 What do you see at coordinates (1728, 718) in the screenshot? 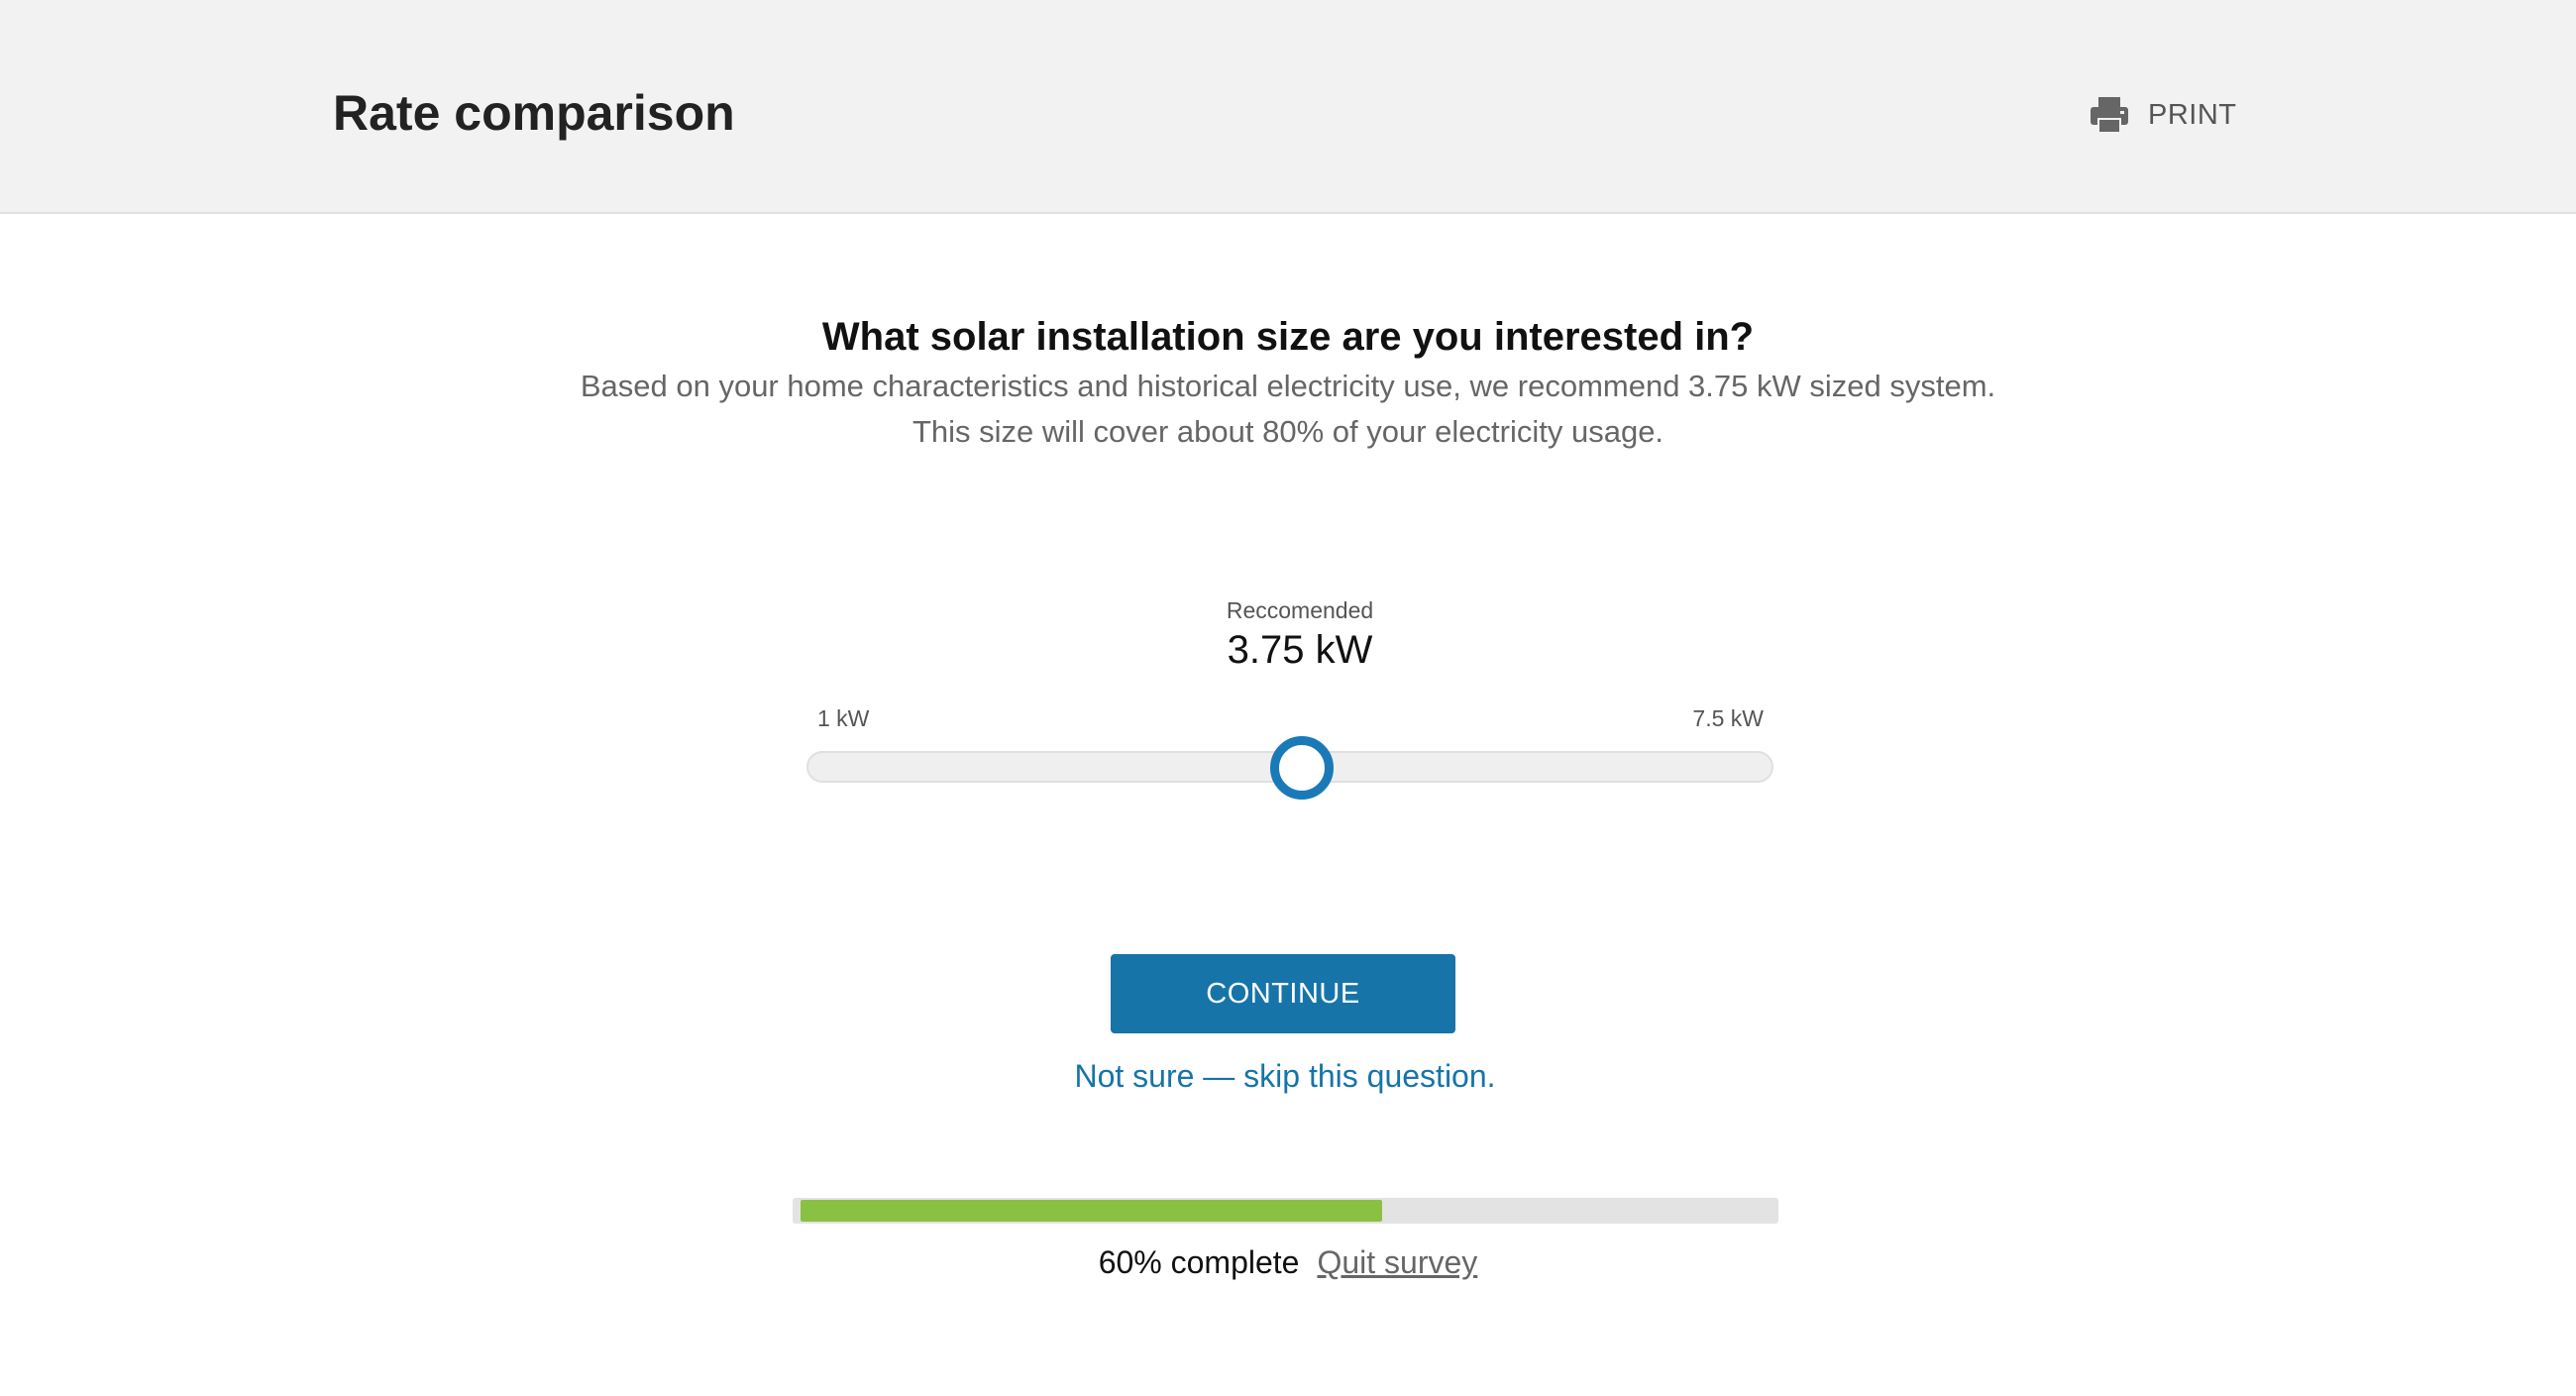
I see `slider-max-label: 7.5 kW` at bounding box center [1728, 718].